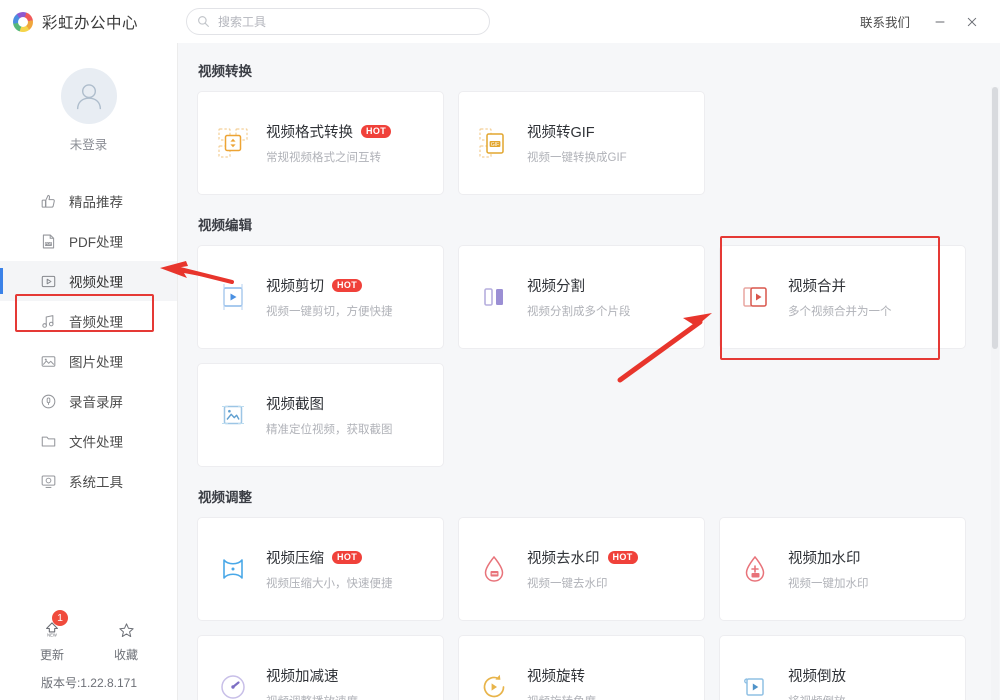 The height and width of the screenshot is (700, 1000). Describe the element at coordinates (96, 362) in the screenshot. I see `sidebar-item-label: 图片处理` at that location.